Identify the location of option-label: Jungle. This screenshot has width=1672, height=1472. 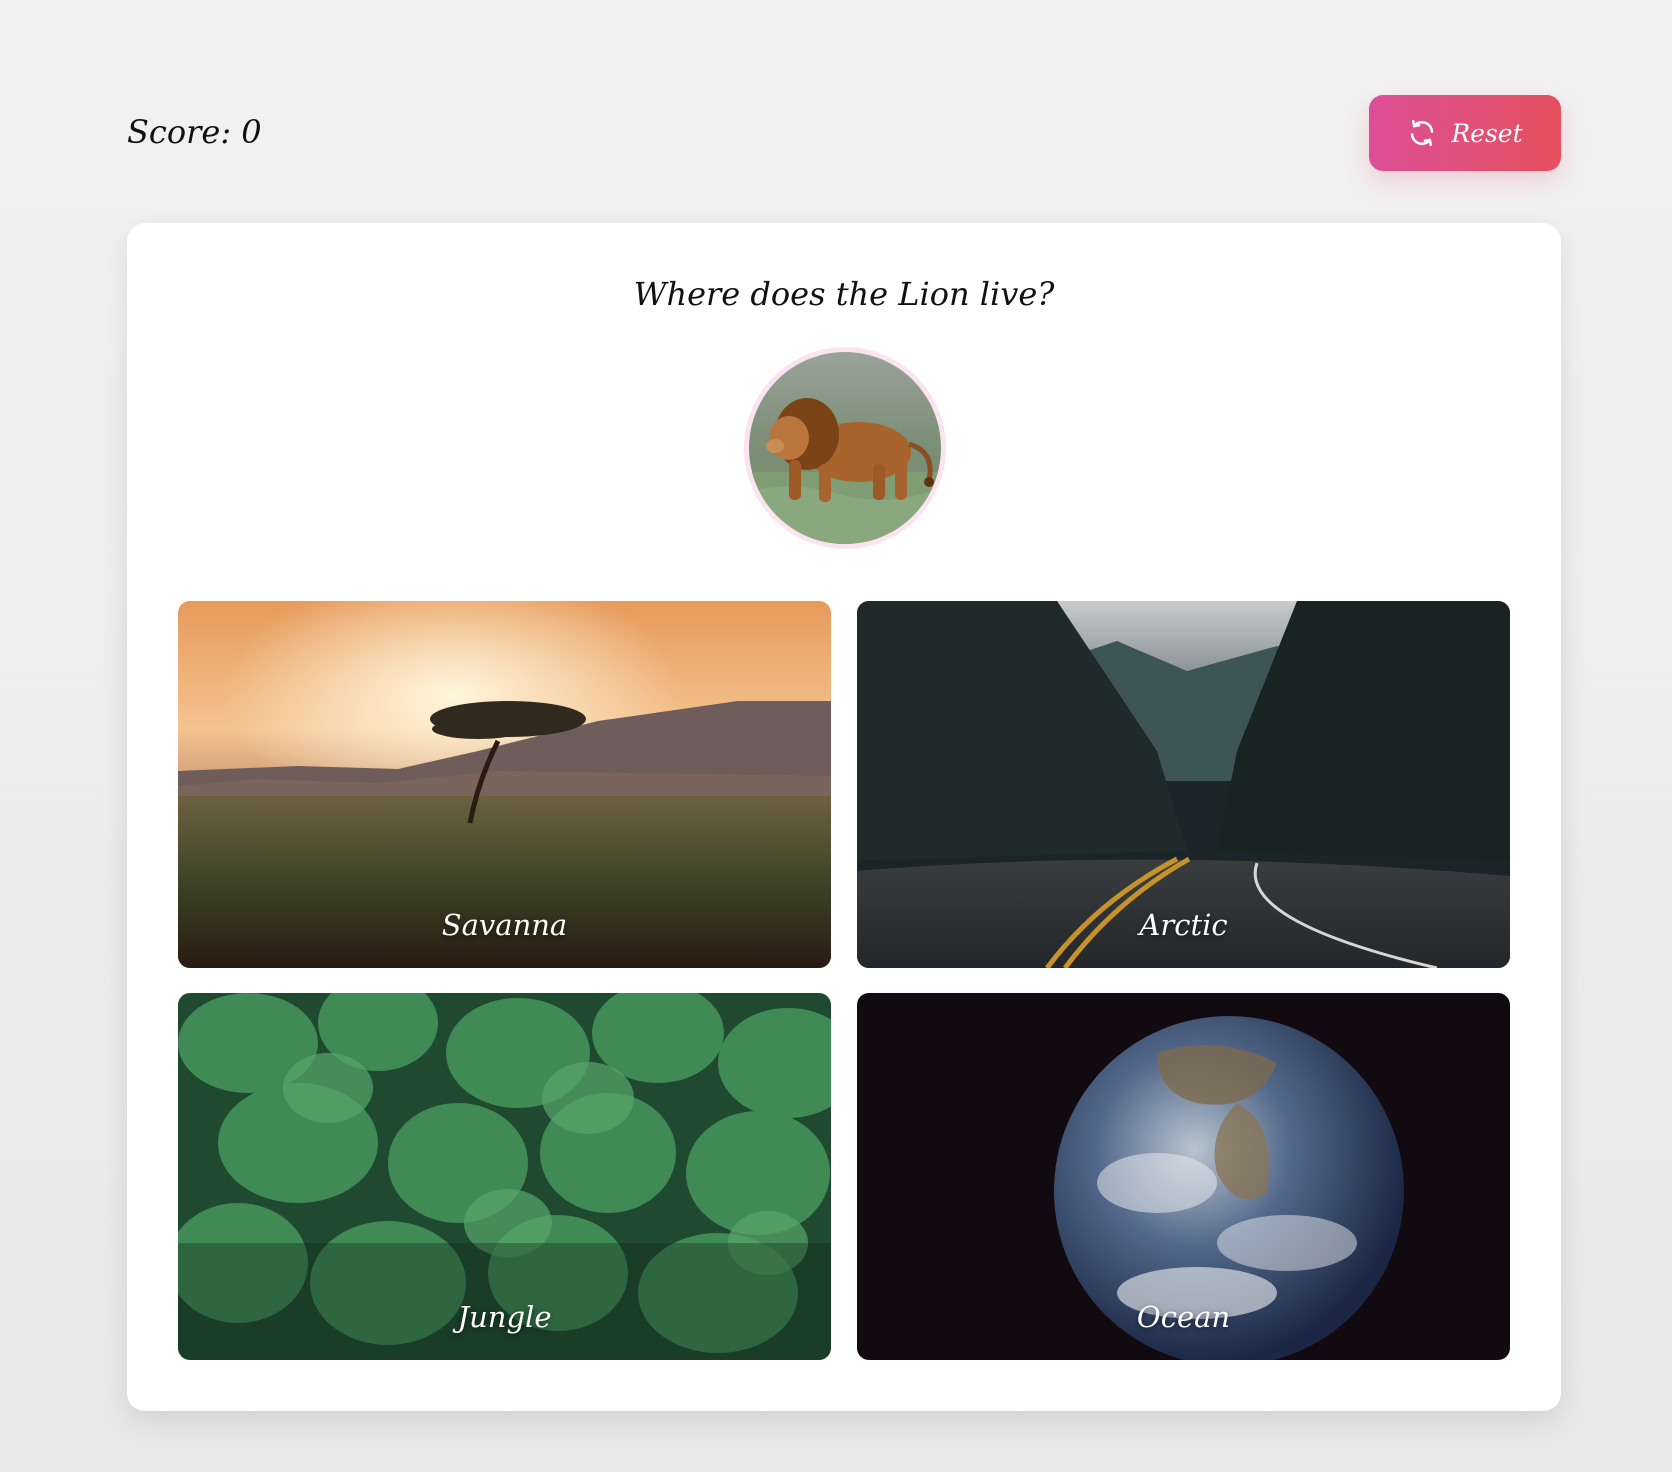
(504, 1317).